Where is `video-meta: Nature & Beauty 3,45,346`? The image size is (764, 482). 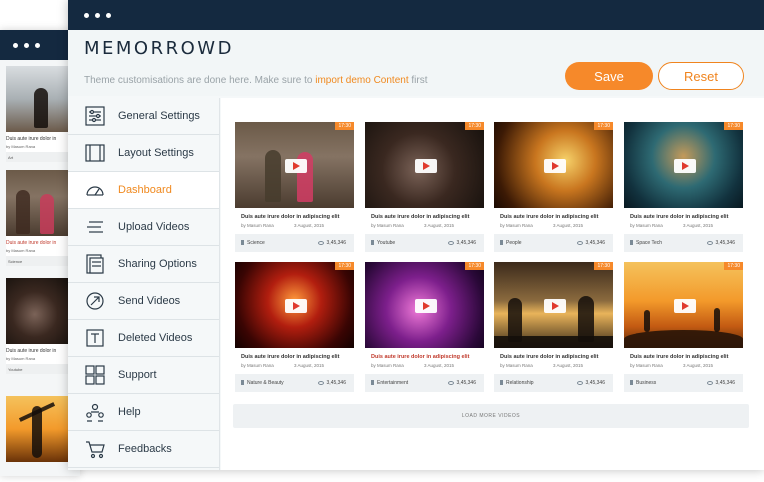 video-meta: Nature & Beauty 3,45,346 is located at coordinates (294, 383).